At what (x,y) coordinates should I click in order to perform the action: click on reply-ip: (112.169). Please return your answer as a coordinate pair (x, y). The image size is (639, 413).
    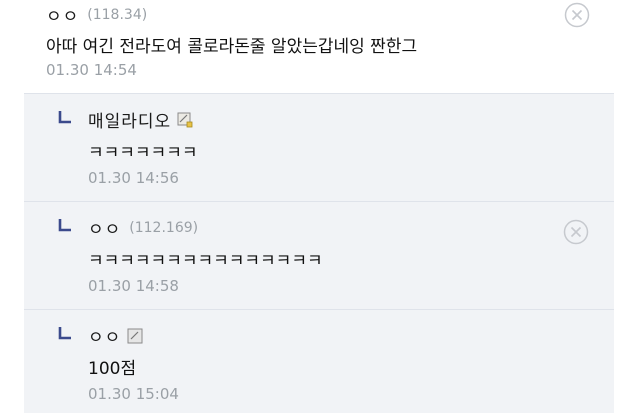
    Looking at the image, I should click on (164, 227).